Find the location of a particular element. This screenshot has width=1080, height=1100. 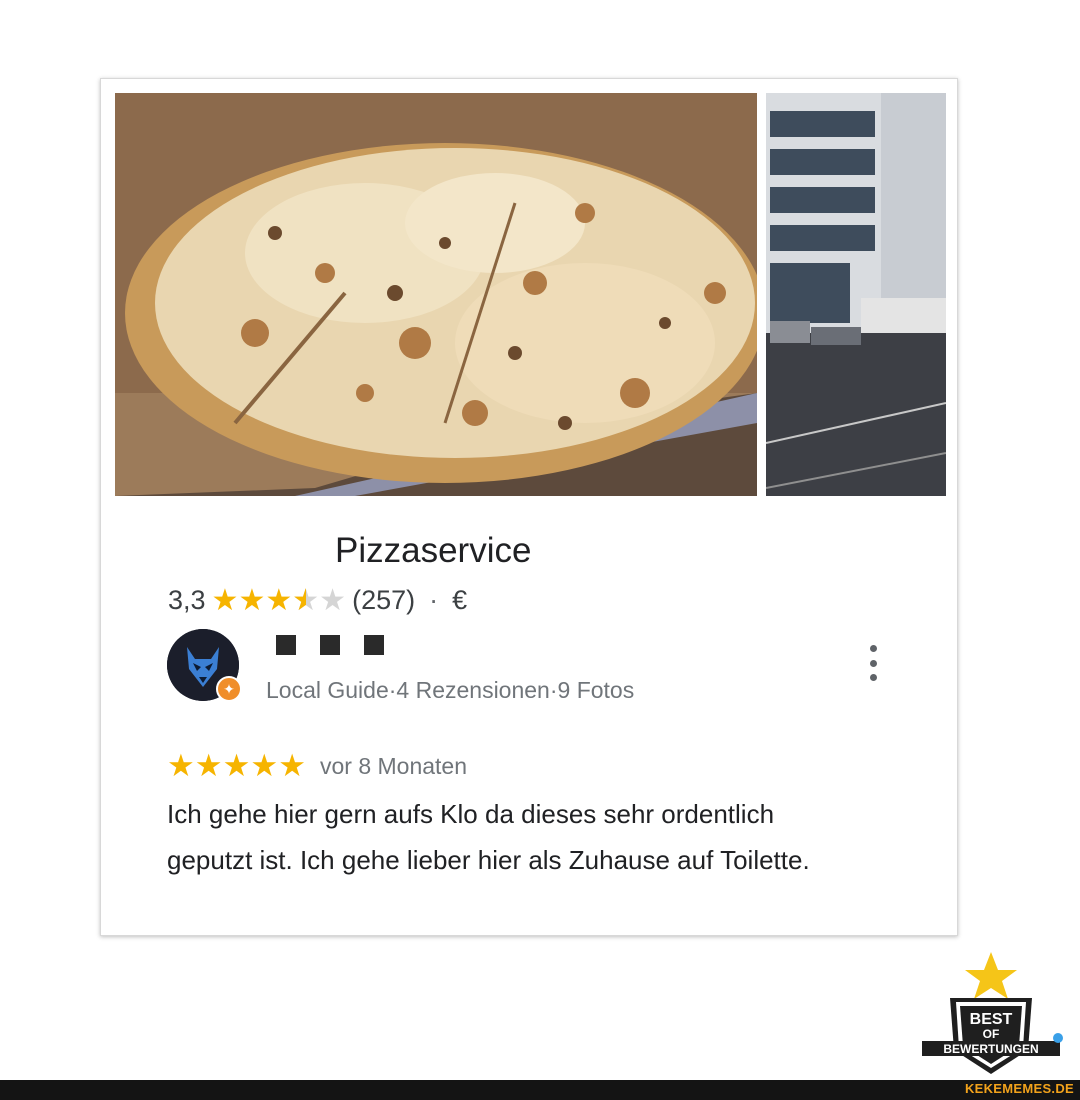

business-rating-row: 3,3 ★ ★ ★ ★ ★ (257) · € is located at coordinates (317, 600).